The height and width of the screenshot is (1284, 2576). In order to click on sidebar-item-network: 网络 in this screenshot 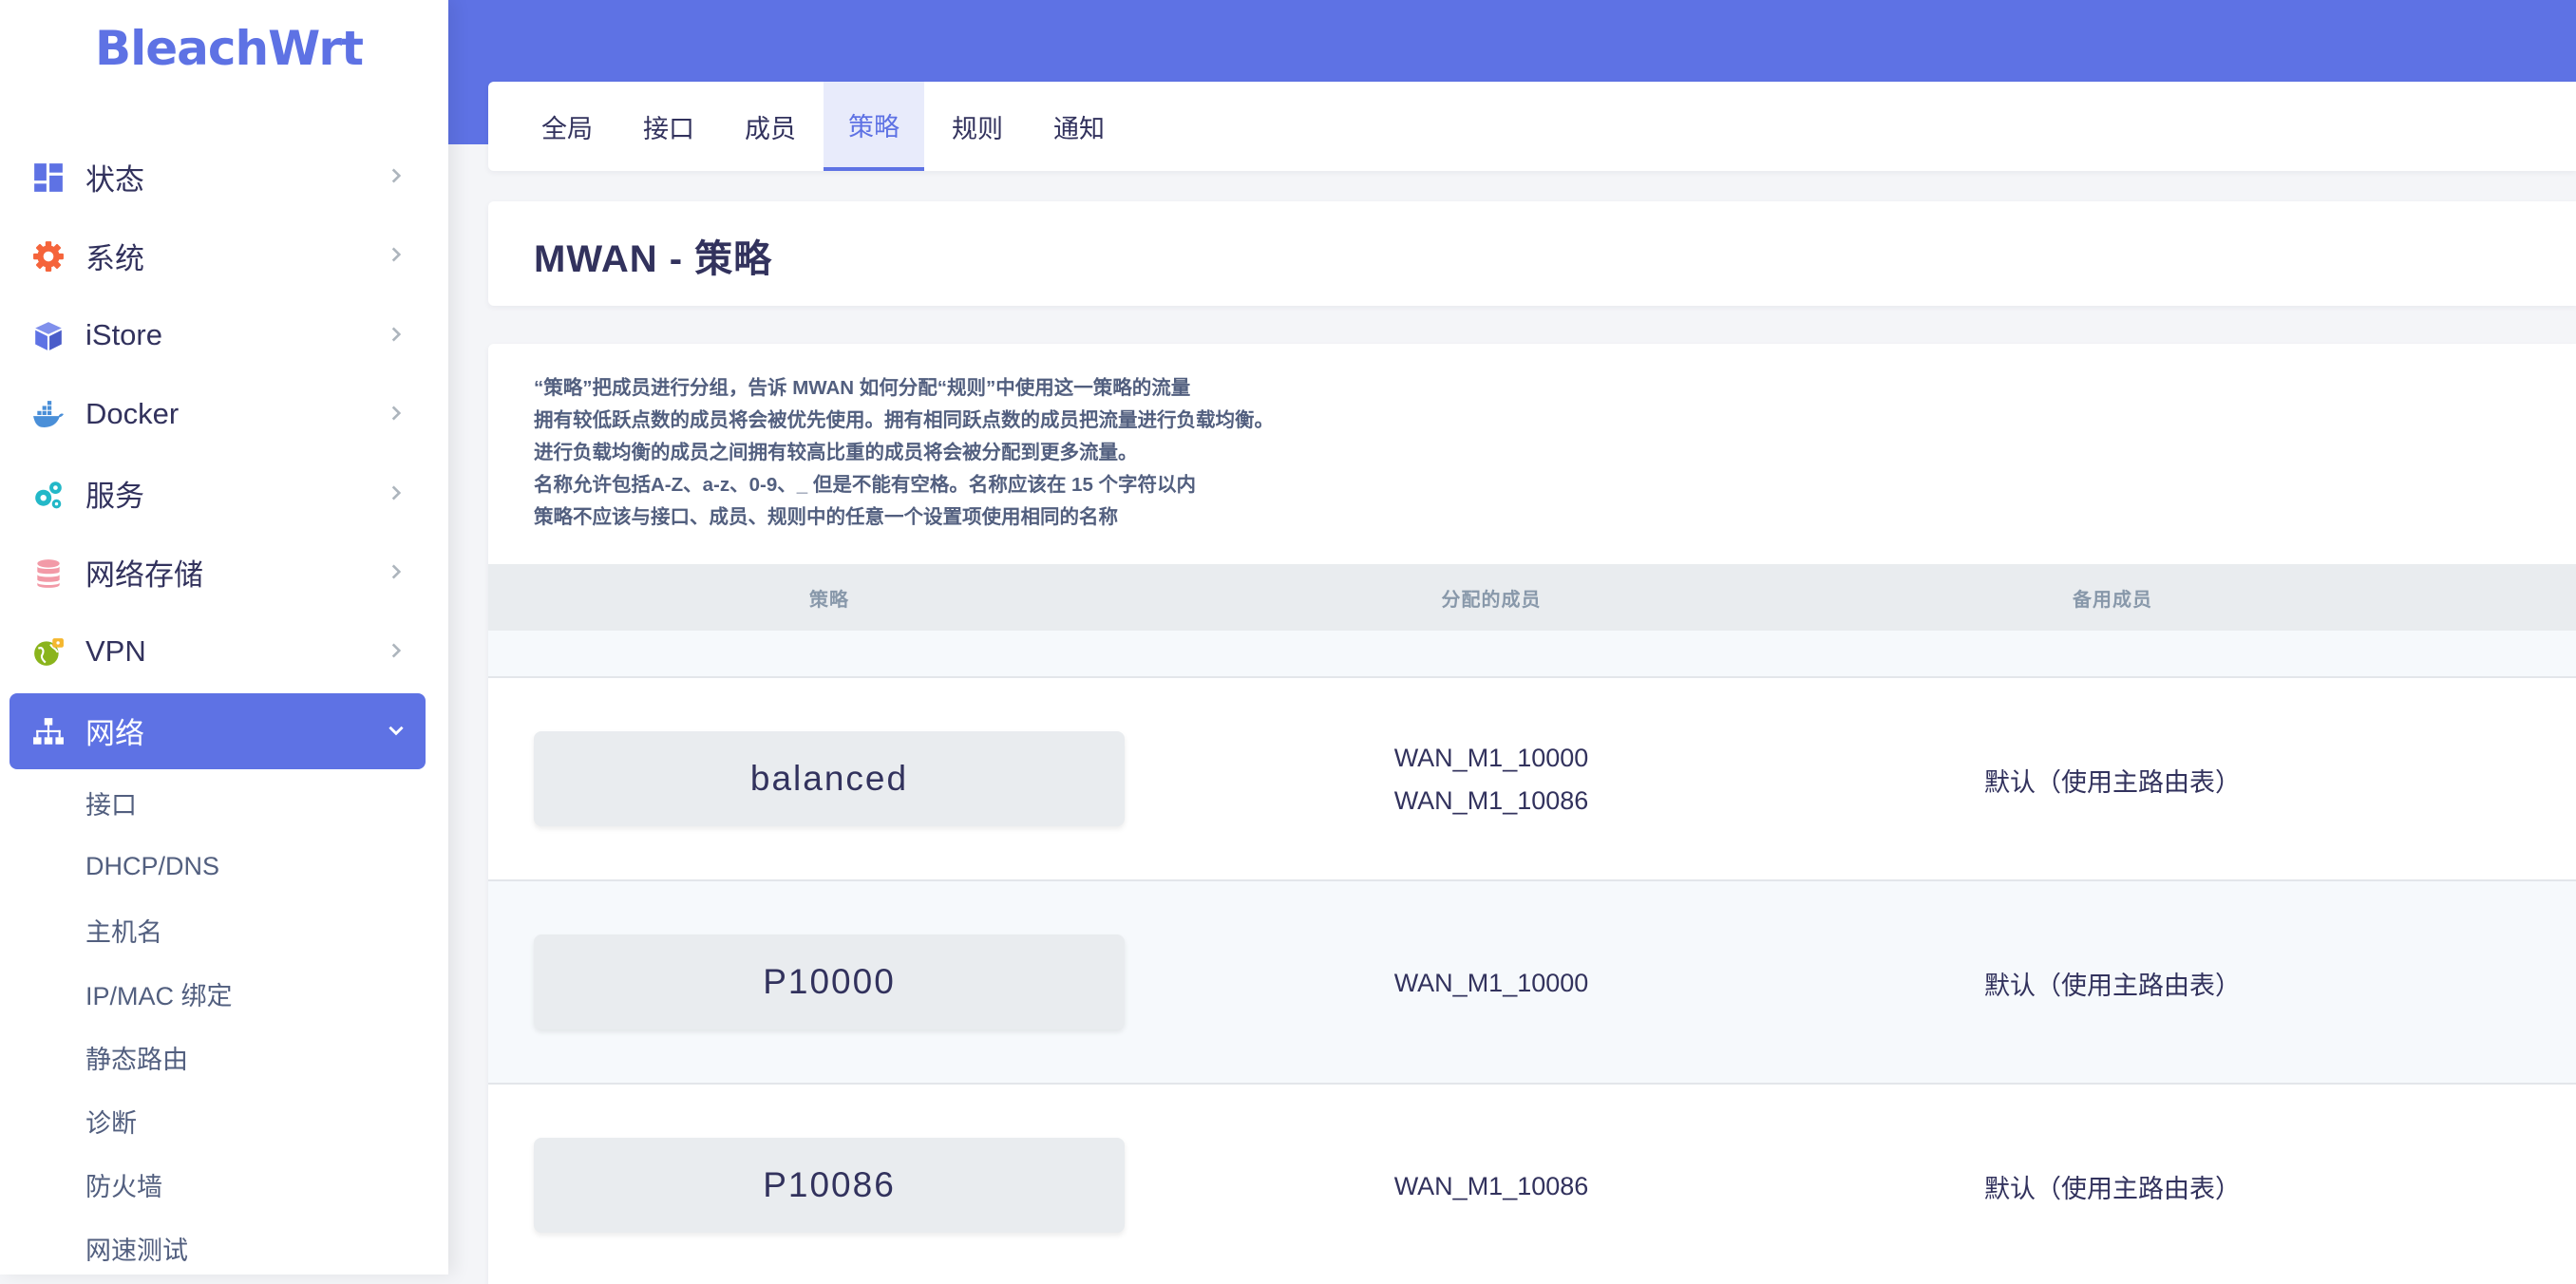, I will do `click(217, 730)`.